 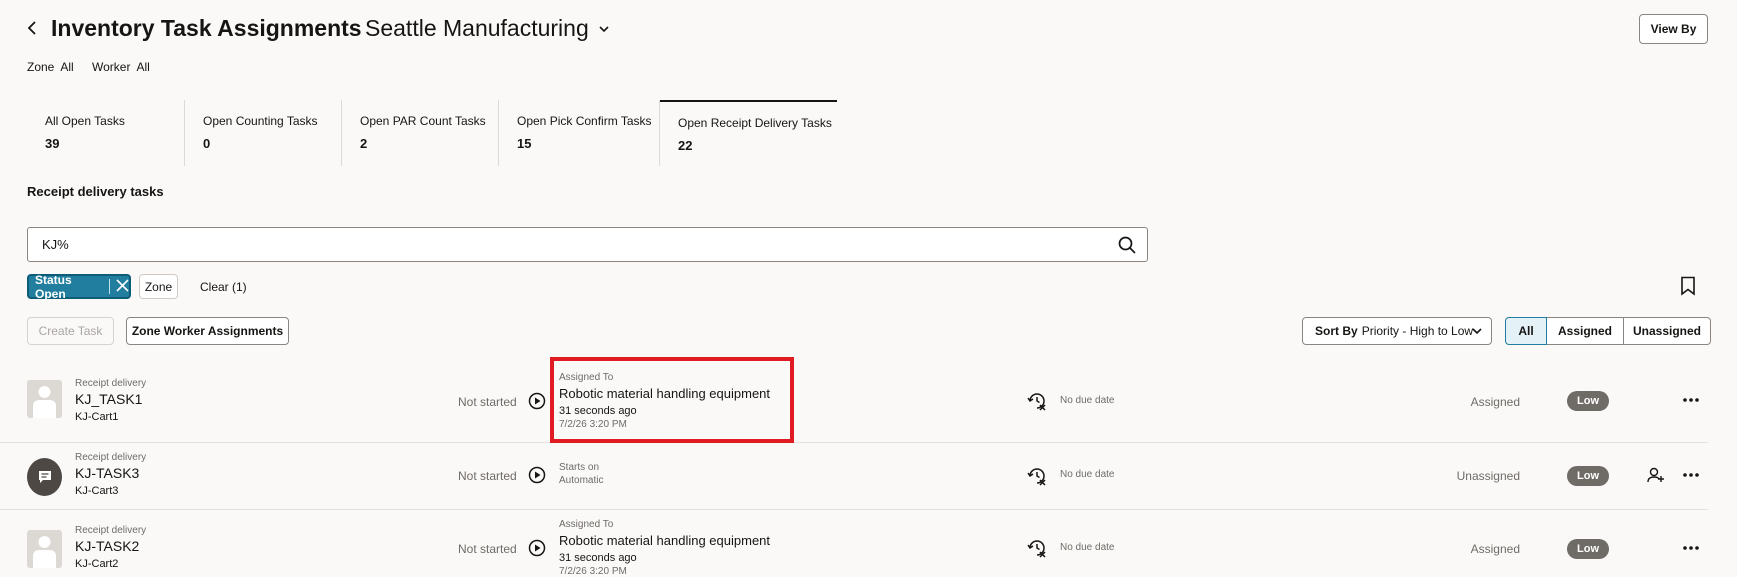 I want to click on starts-on-label: Starts on, so click(x=579, y=467).